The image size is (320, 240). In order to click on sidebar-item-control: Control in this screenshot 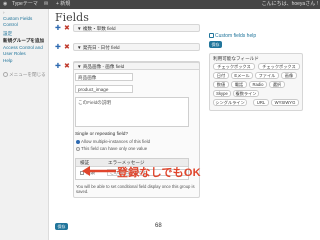, I will do `click(10, 24)`.